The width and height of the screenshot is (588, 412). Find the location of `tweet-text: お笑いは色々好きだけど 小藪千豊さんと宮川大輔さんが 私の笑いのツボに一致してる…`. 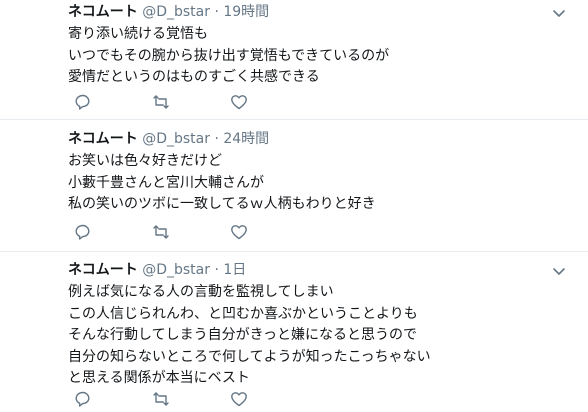

tweet-text: お笑いは色々好きだけど 小藪千豊さんと宮川大輔さんが 私の笑いのツボに一致してる… is located at coordinates (222, 183).